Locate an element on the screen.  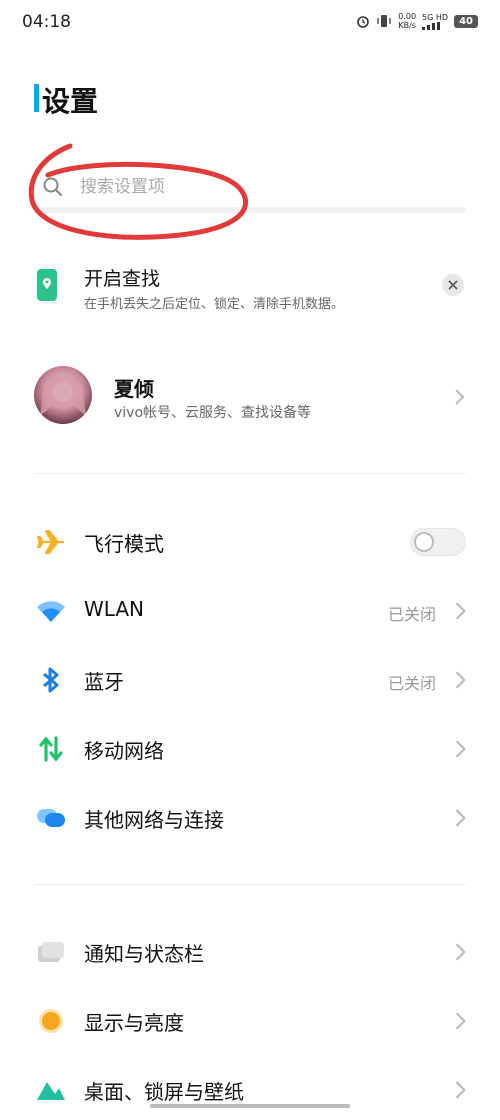
row-bluetooth: 蓝牙 已关闭 is located at coordinates (250, 680).